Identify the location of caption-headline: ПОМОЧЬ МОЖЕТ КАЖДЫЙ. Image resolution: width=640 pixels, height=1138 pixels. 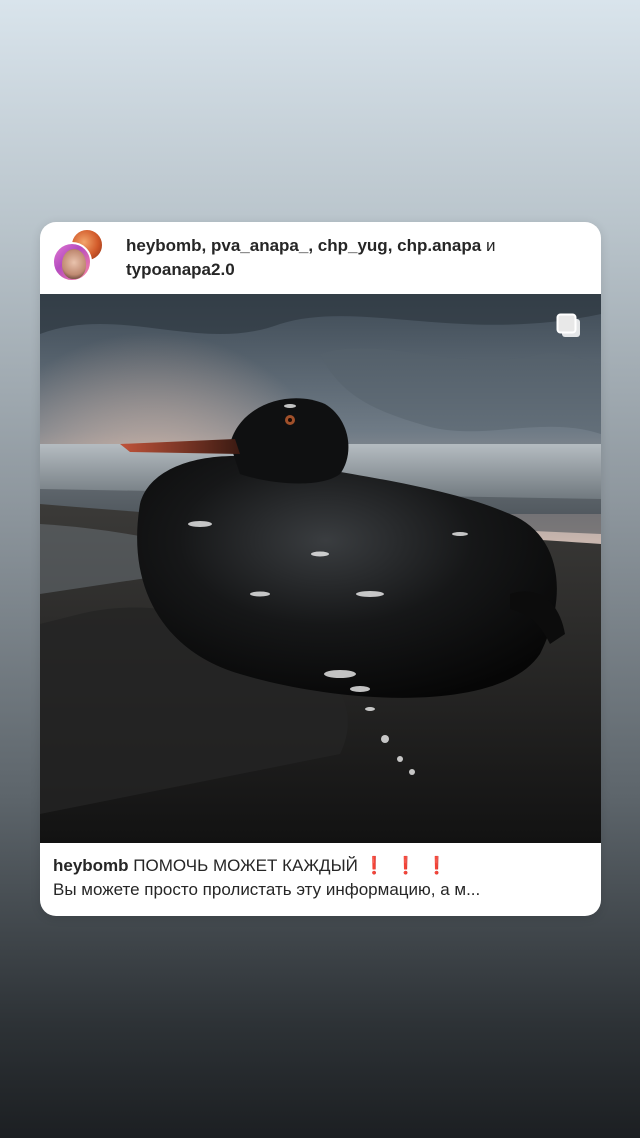
(245, 865).